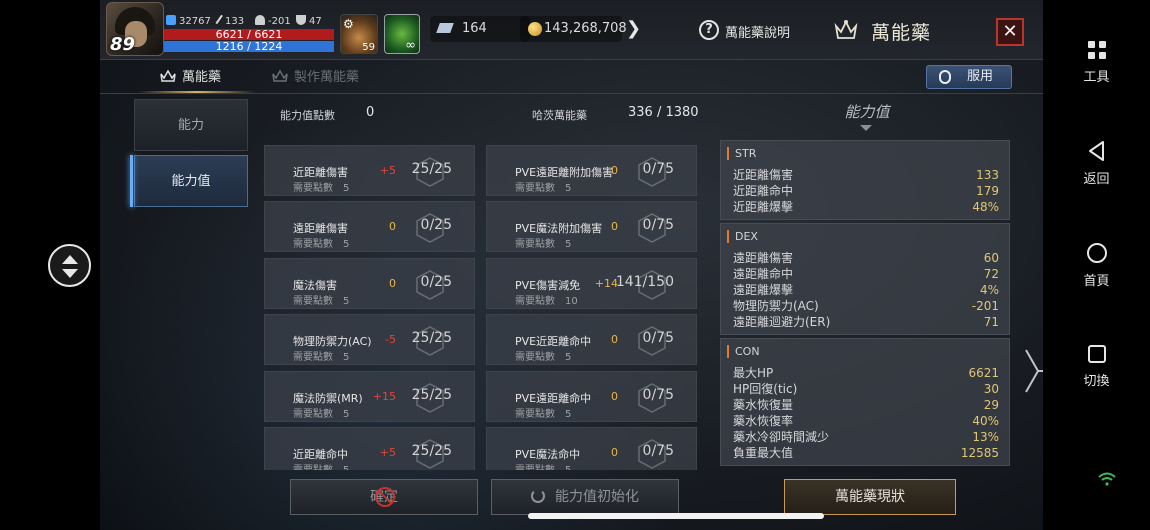 This screenshot has height=530, width=1150. Describe the element at coordinates (866, 175) in the screenshot. I see `stat-row: 近距離傷害 133` at that location.